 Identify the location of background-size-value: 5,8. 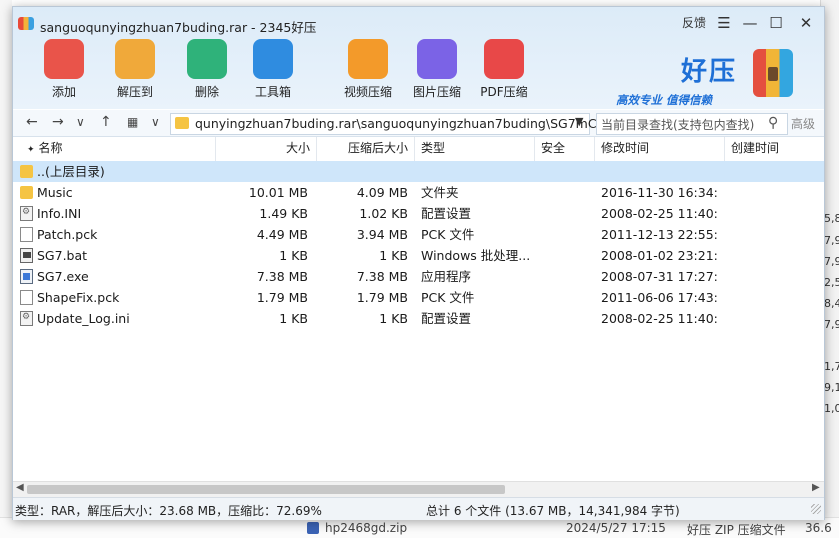
(831, 218).